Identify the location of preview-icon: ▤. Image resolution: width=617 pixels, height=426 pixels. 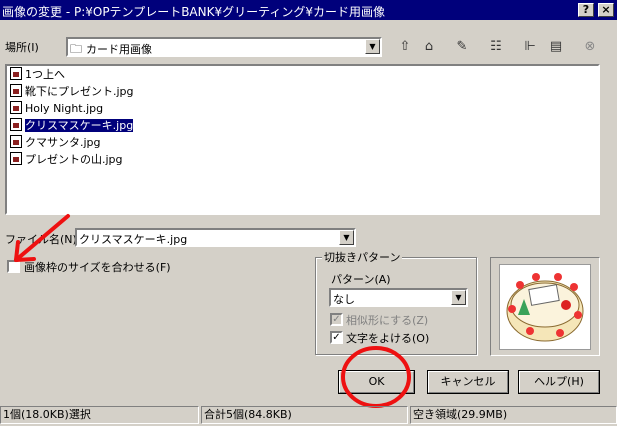
(556, 47).